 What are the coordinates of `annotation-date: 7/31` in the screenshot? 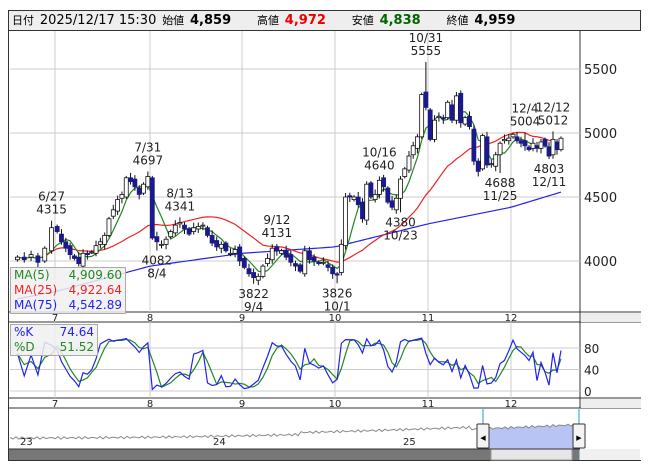 It's located at (147, 148).